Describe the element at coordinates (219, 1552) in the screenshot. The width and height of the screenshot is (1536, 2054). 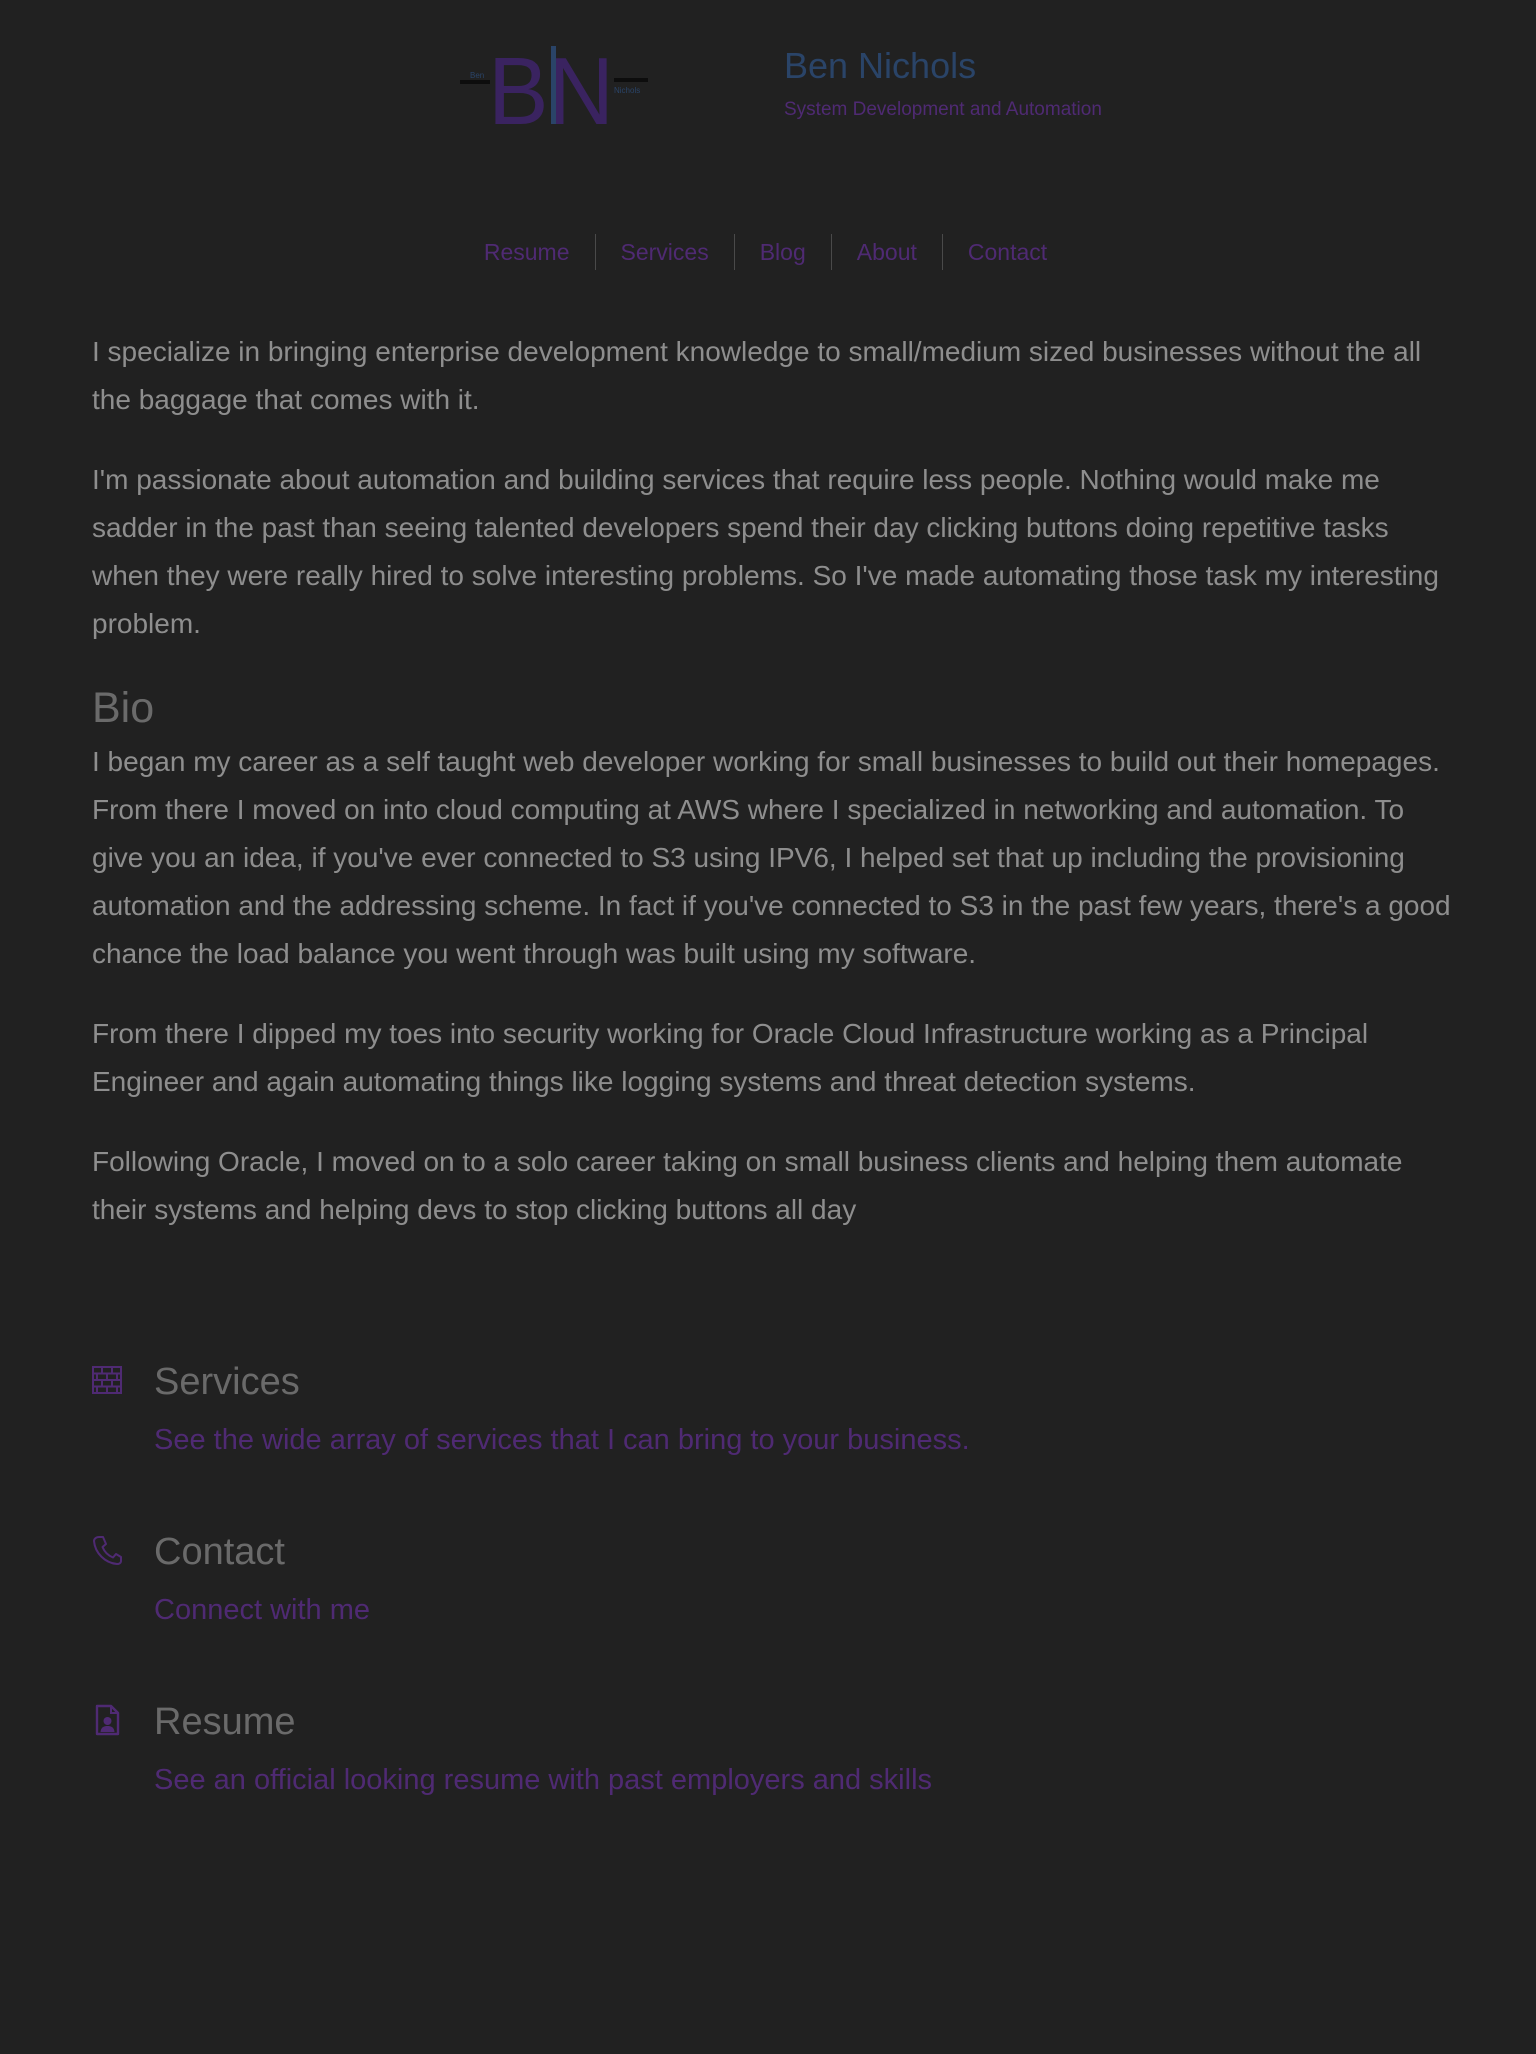
I see `feature-title: Contact` at that location.